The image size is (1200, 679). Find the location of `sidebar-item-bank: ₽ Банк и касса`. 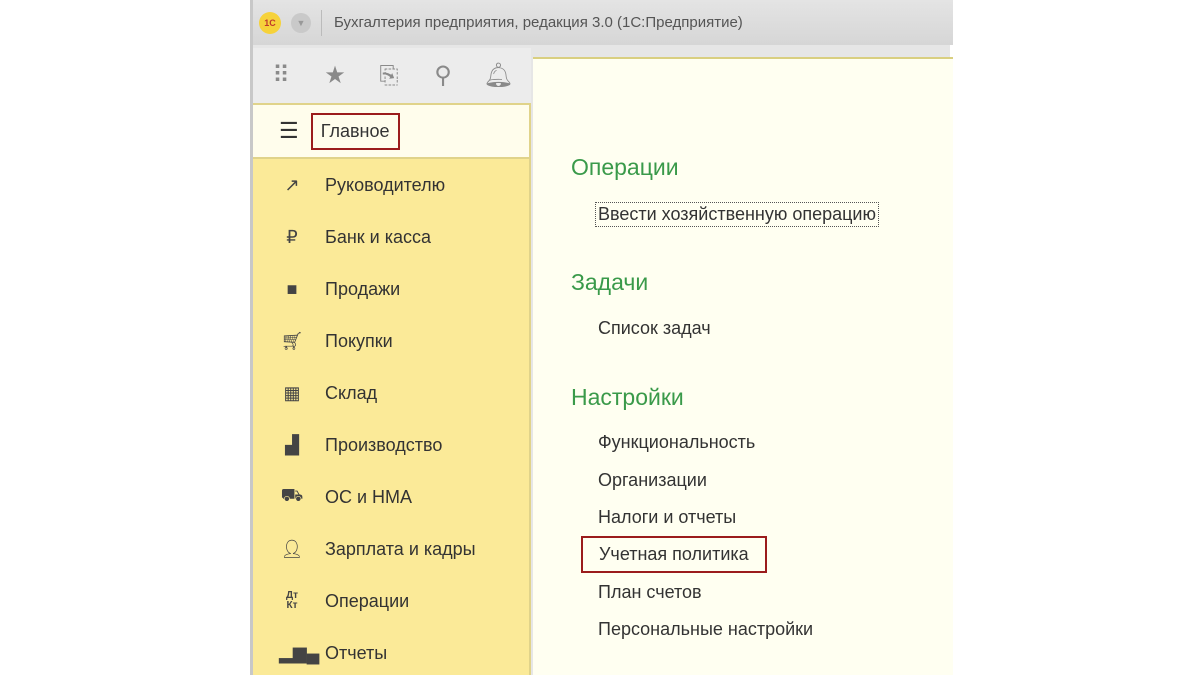

sidebar-item-bank: ₽ Банк и касса is located at coordinates (391, 237).